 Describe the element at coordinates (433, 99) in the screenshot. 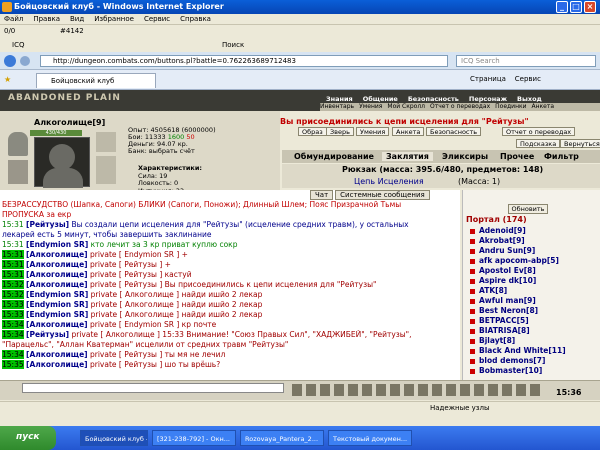

I see `nav-security: Безопасность` at that location.